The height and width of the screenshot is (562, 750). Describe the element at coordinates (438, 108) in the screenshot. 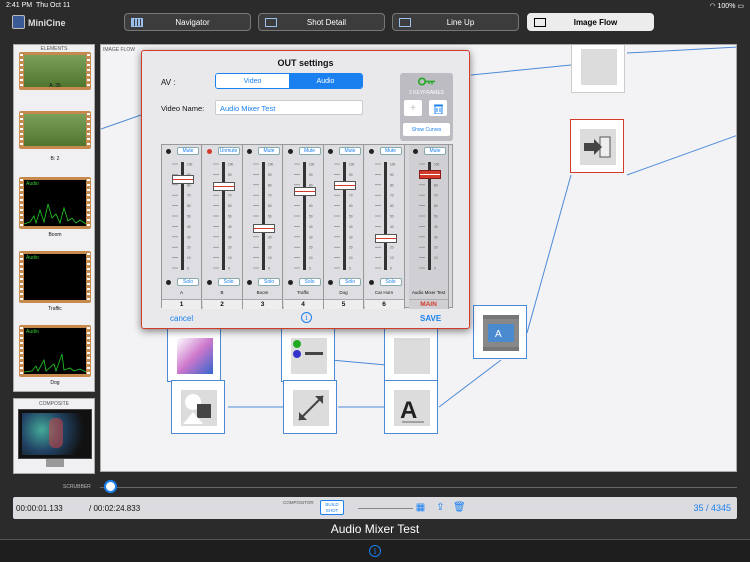

I see `delete-keyframe-button` at that location.